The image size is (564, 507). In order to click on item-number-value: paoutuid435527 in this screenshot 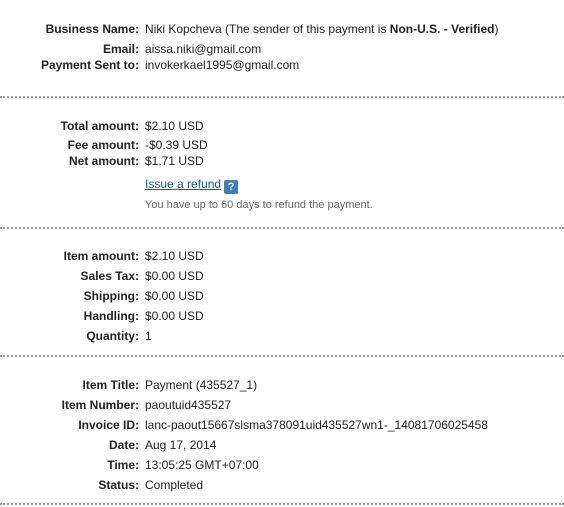, I will do `click(188, 405)`.